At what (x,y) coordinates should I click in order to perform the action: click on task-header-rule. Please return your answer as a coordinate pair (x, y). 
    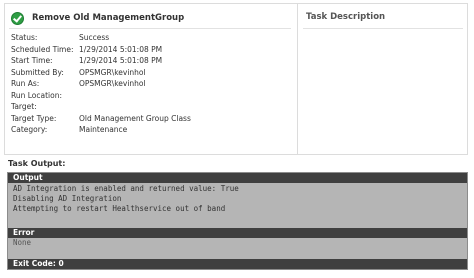
    Looking at the image, I should click on (150, 28).